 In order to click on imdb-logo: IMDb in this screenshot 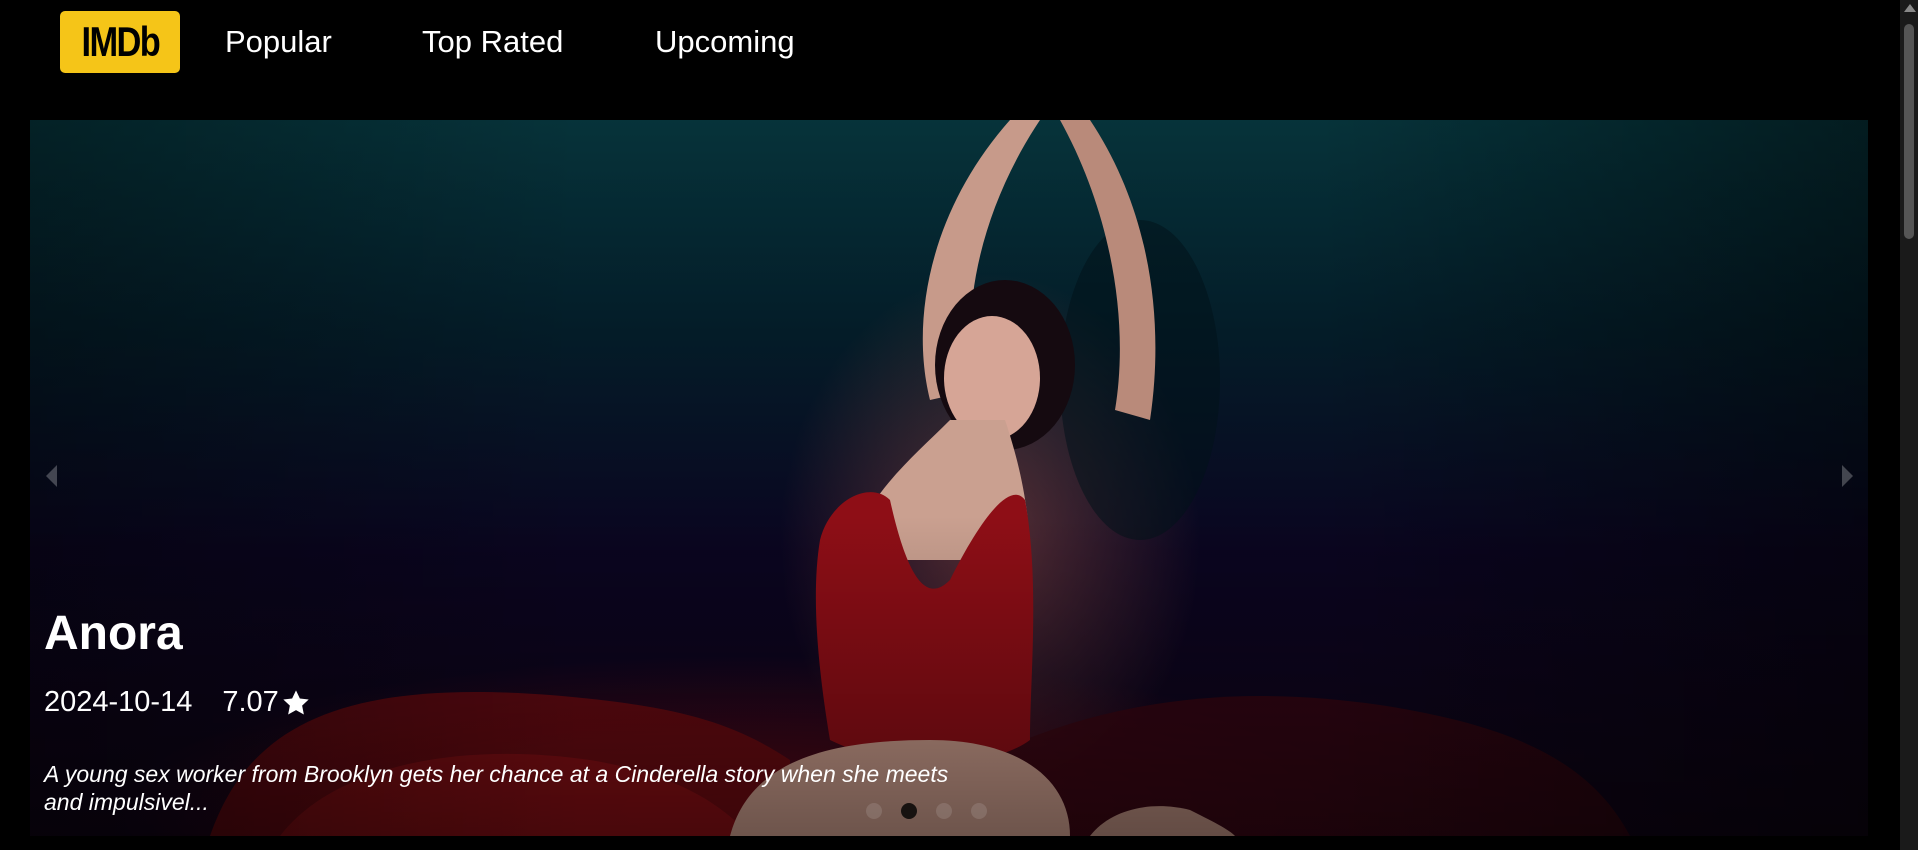, I will do `click(120, 42)`.